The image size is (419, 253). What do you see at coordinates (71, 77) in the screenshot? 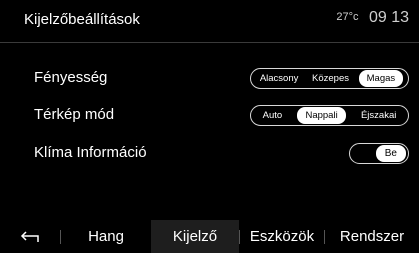
I see `brightness-label: Fényesség` at bounding box center [71, 77].